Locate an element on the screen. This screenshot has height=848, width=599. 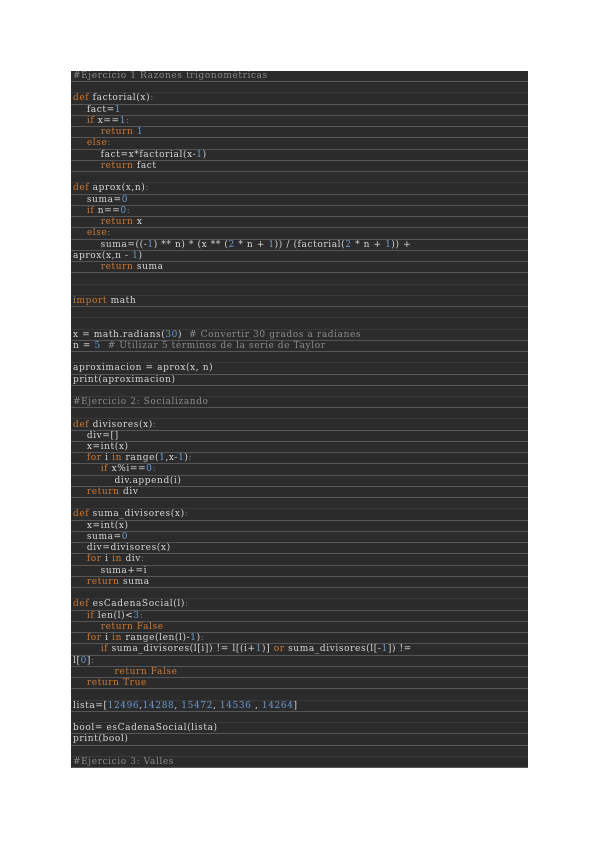
code-token: bool= esCadenaSocial(lista) is located at coordinates (145, 728).